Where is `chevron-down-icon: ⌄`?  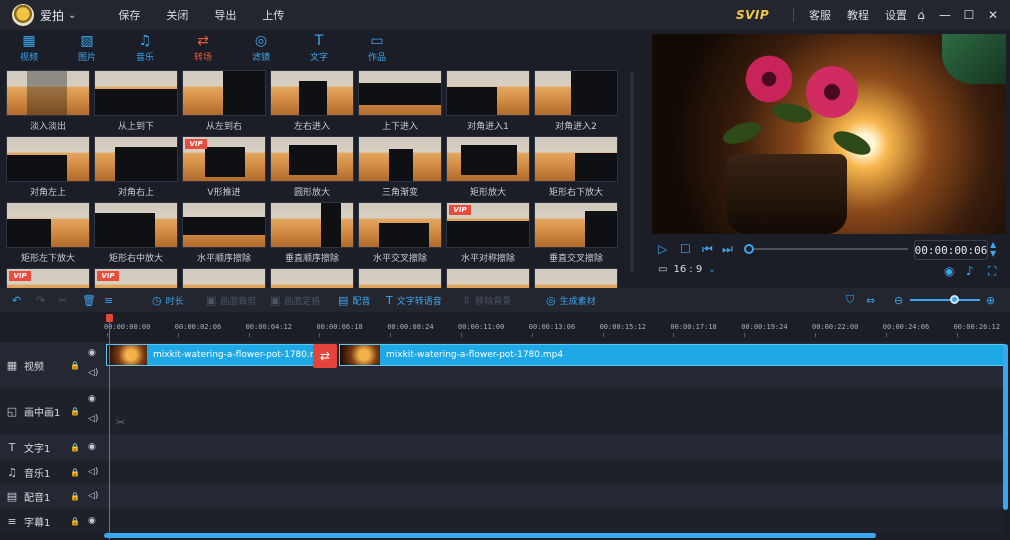 chevron-down-icon: ⌄ is located at coordinates (72, 15).